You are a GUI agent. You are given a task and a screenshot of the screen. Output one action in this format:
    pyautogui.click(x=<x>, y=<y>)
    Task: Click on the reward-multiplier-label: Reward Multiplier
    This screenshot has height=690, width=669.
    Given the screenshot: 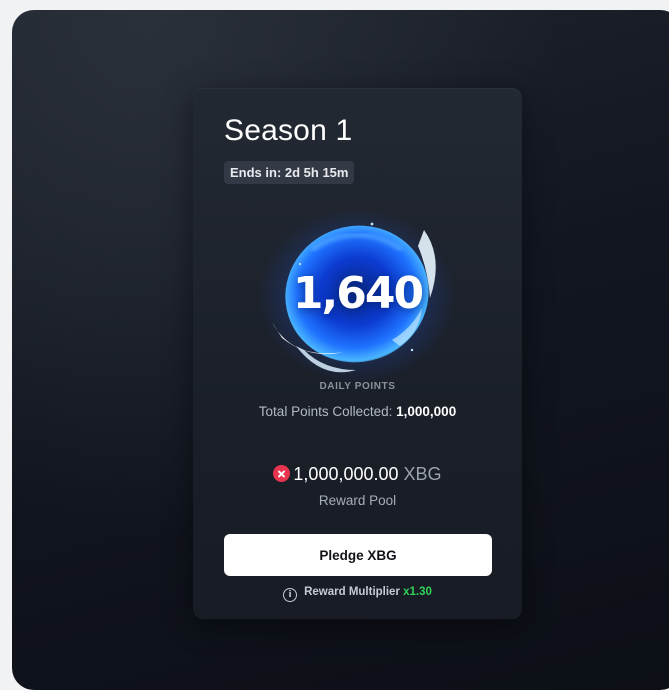 What is the action you would take?
    pyautogui.click(x=352, y=592)
    